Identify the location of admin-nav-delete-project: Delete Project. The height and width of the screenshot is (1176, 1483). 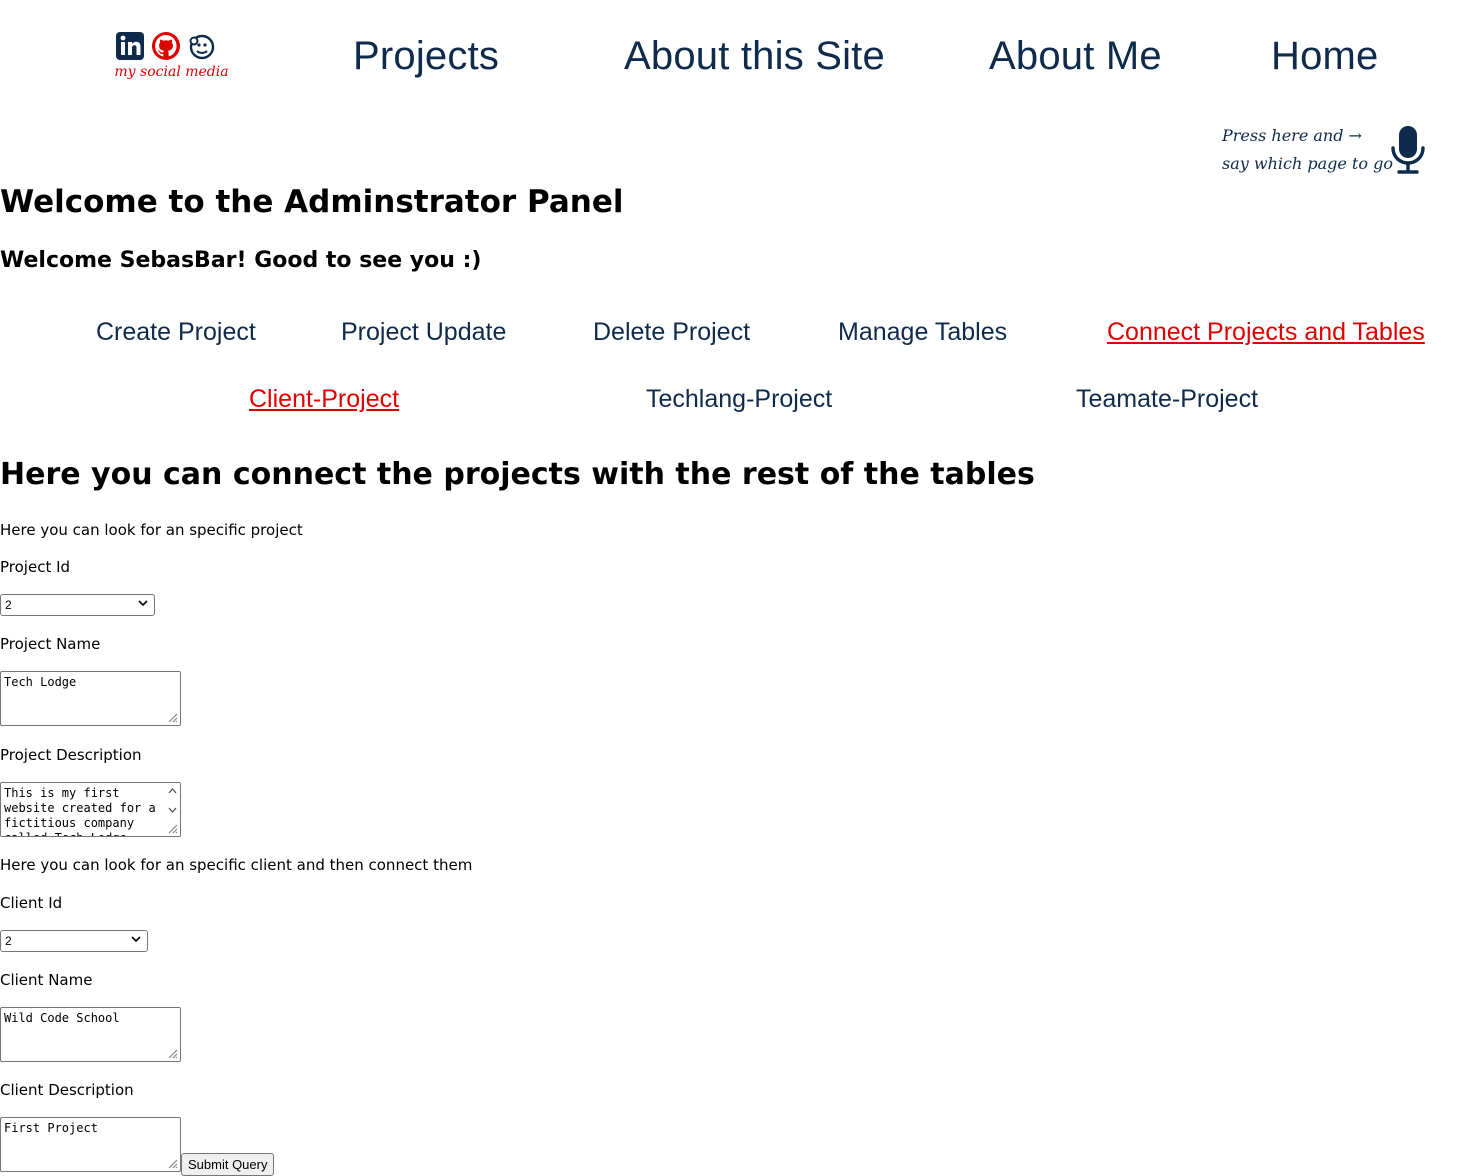
(671, 332).